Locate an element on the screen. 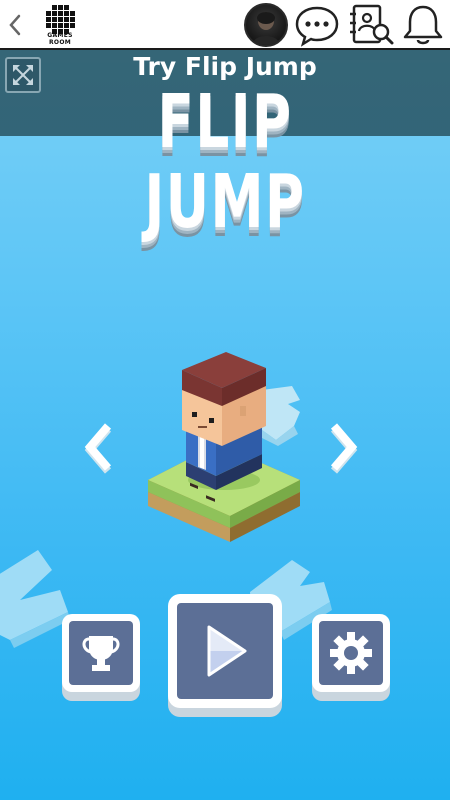  page-title: Try Flip Jump is located at coordinates (225, 66).